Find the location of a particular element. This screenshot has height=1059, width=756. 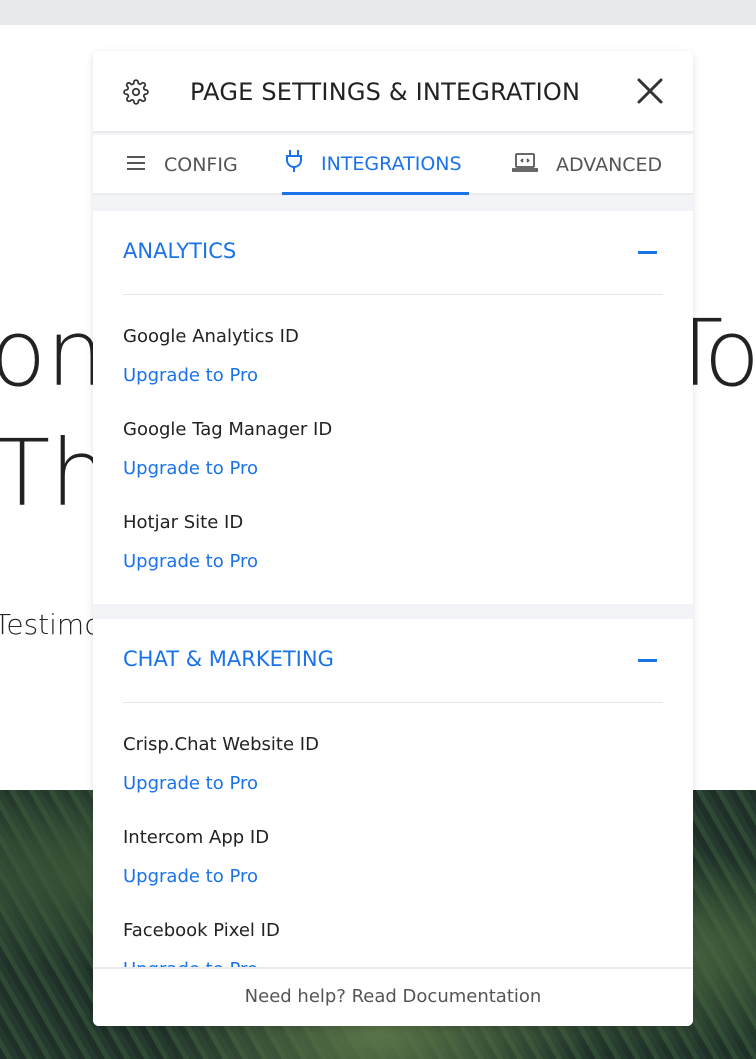

panel-title: PAGE SETTINGS & INTEGRATION is located at coordinates (385, 92).